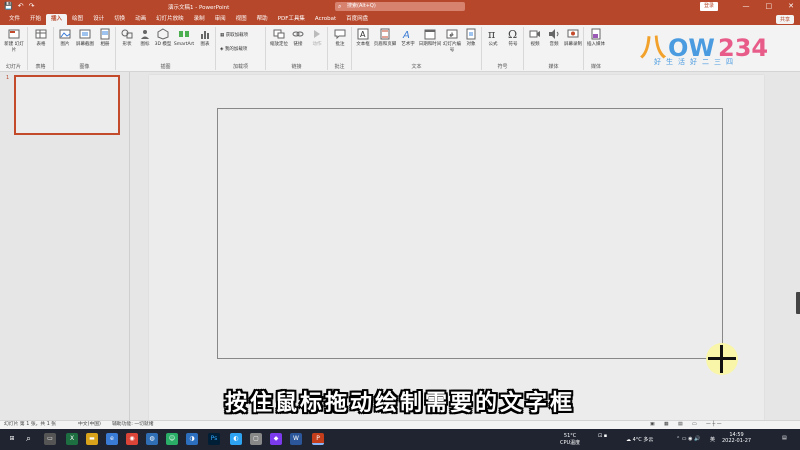 Image resolution: width=800 pixels, height=450 pixels. I want to click on undo-icon: ↶, so click(21, 6).